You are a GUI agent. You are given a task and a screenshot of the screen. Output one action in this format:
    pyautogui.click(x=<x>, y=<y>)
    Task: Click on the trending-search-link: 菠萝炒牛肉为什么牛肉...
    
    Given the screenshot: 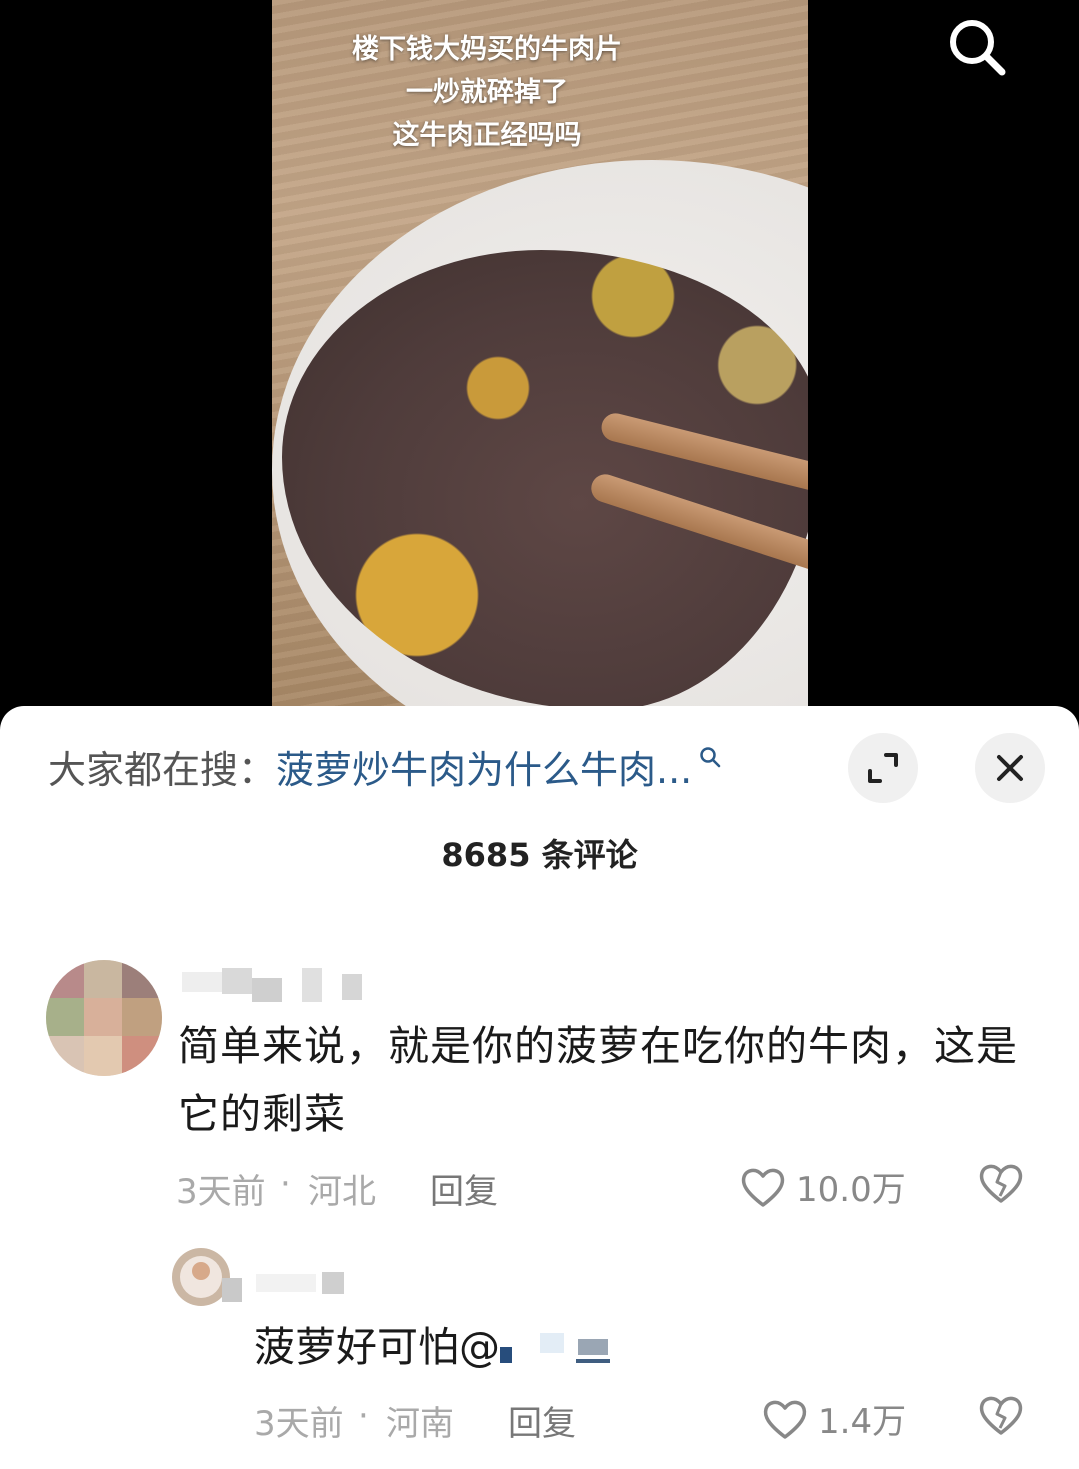 What is the action you would take?
    pyautogui.click(x=484, y=766)
    